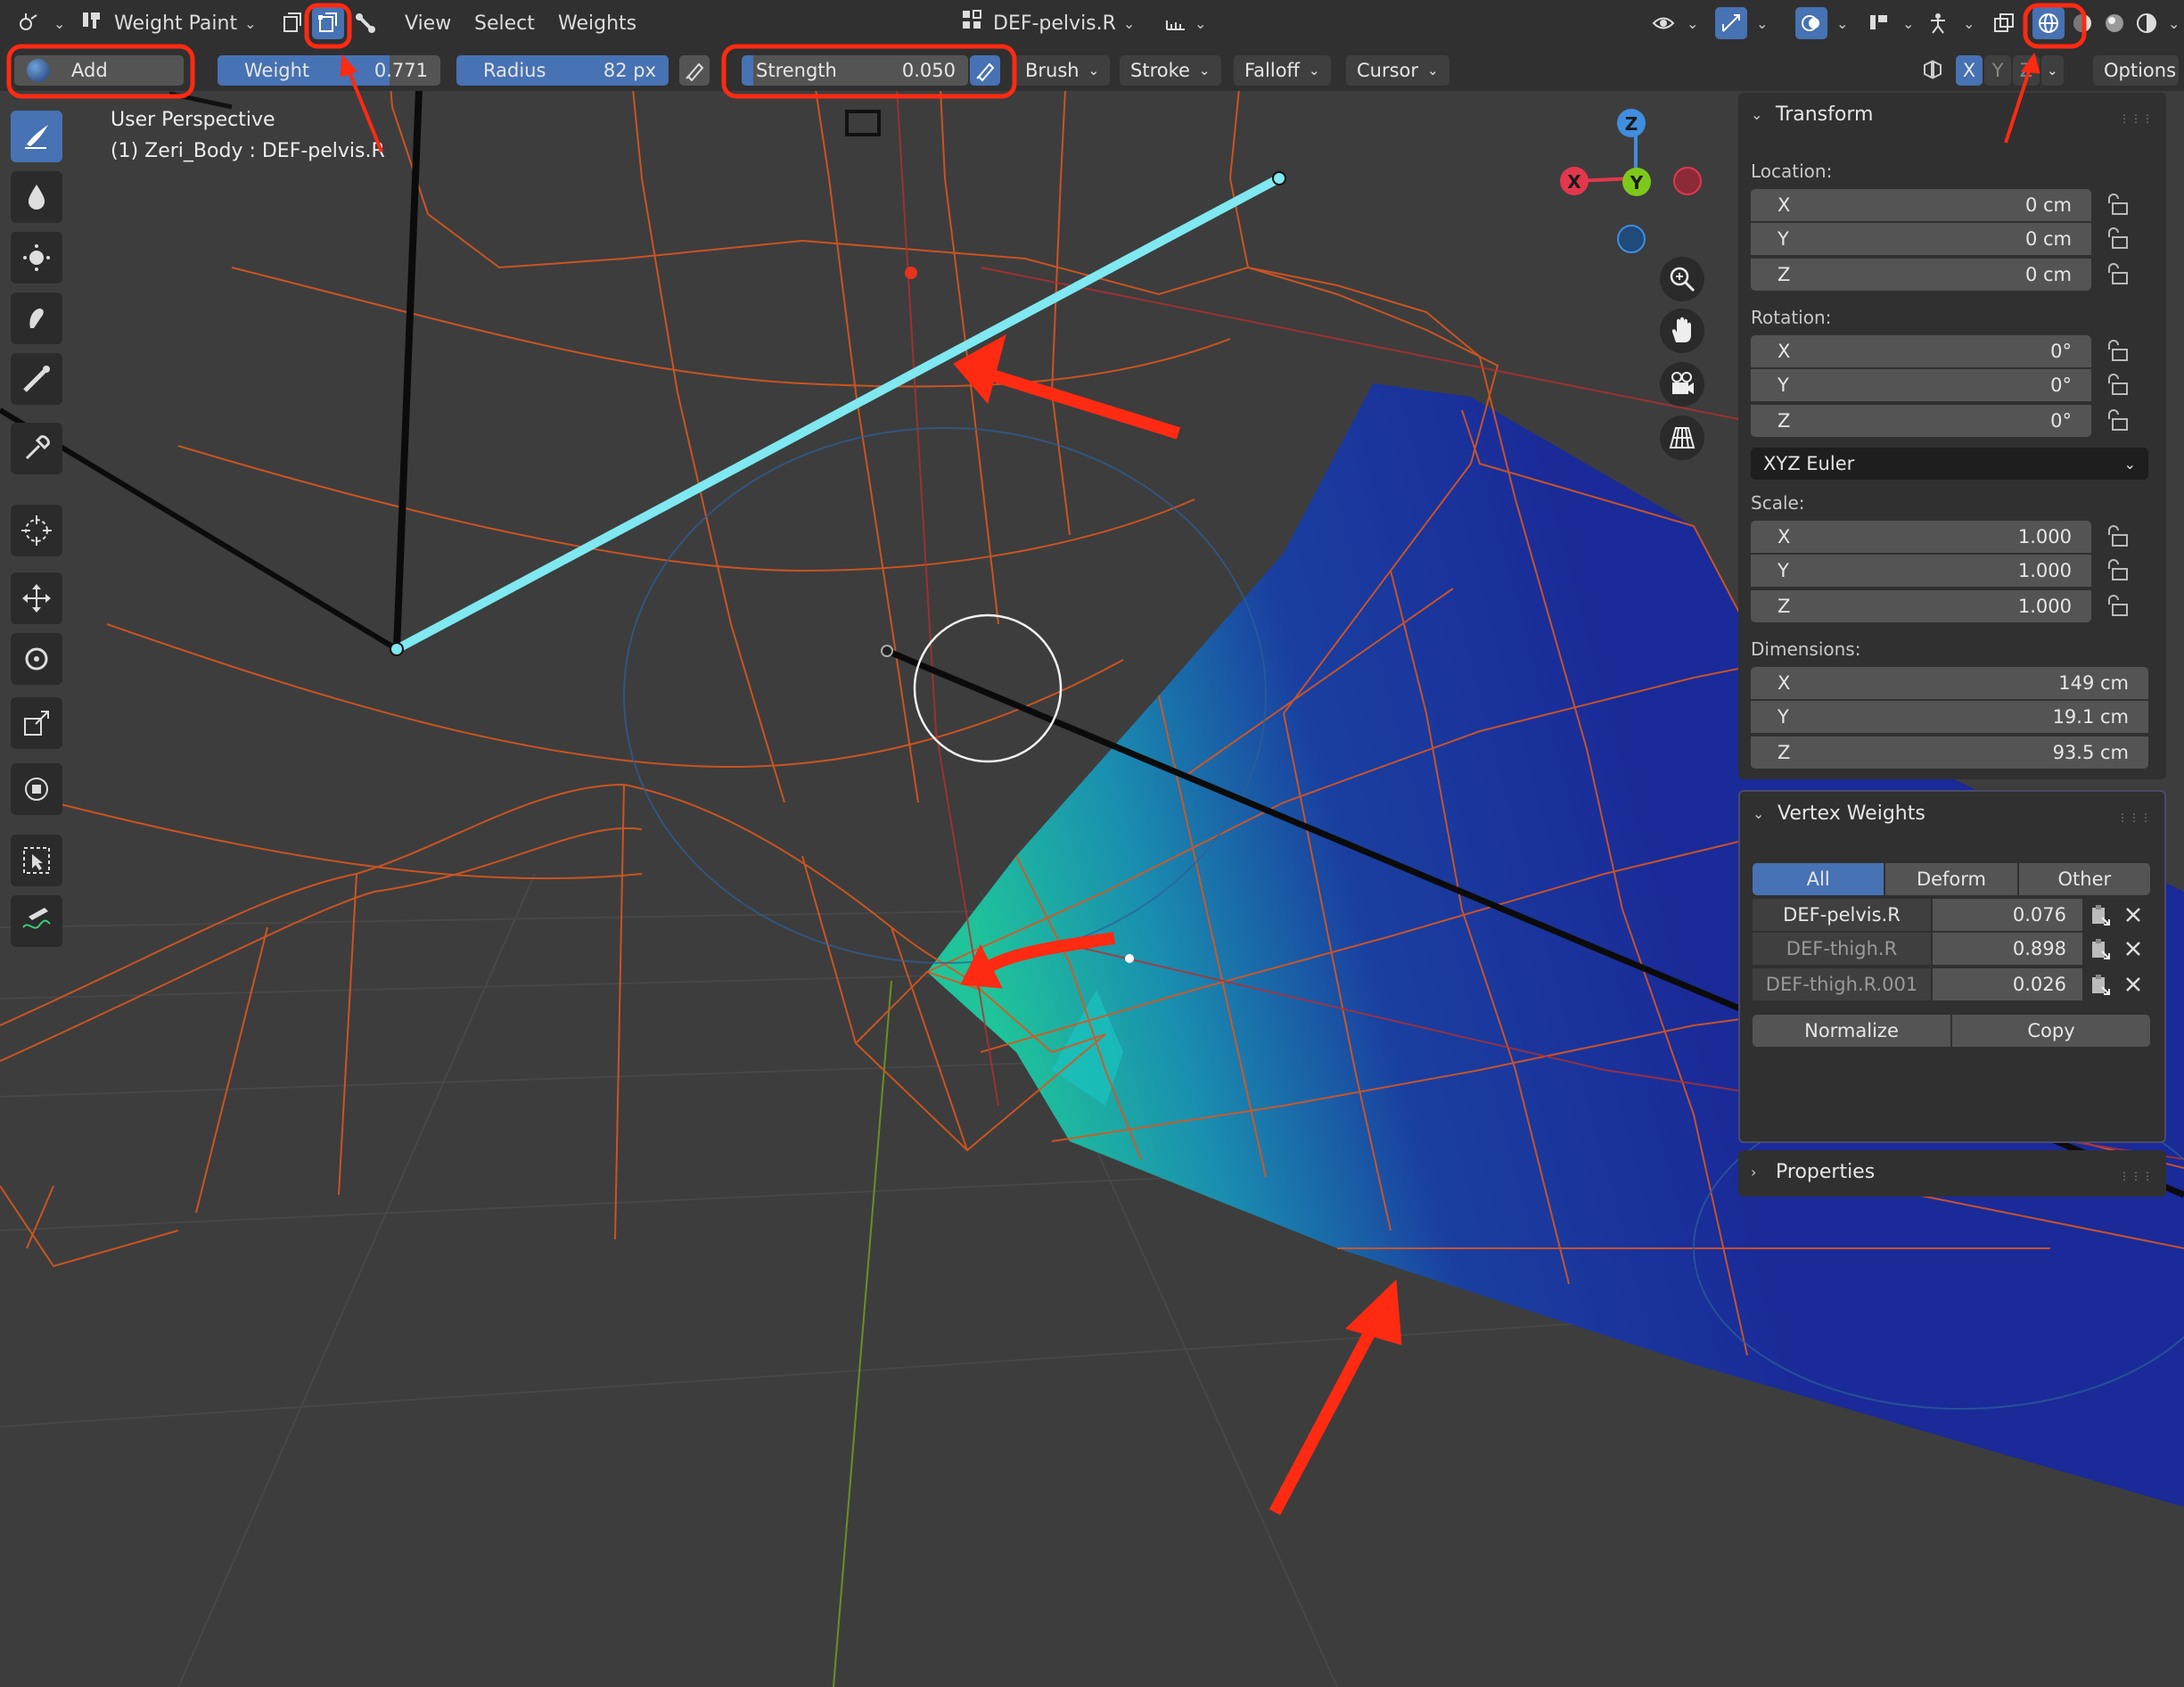 This screenshot has width=2184, height=1687. I want to click on mode-dropdown: Weight Paint ⌄, so click(169, 23).